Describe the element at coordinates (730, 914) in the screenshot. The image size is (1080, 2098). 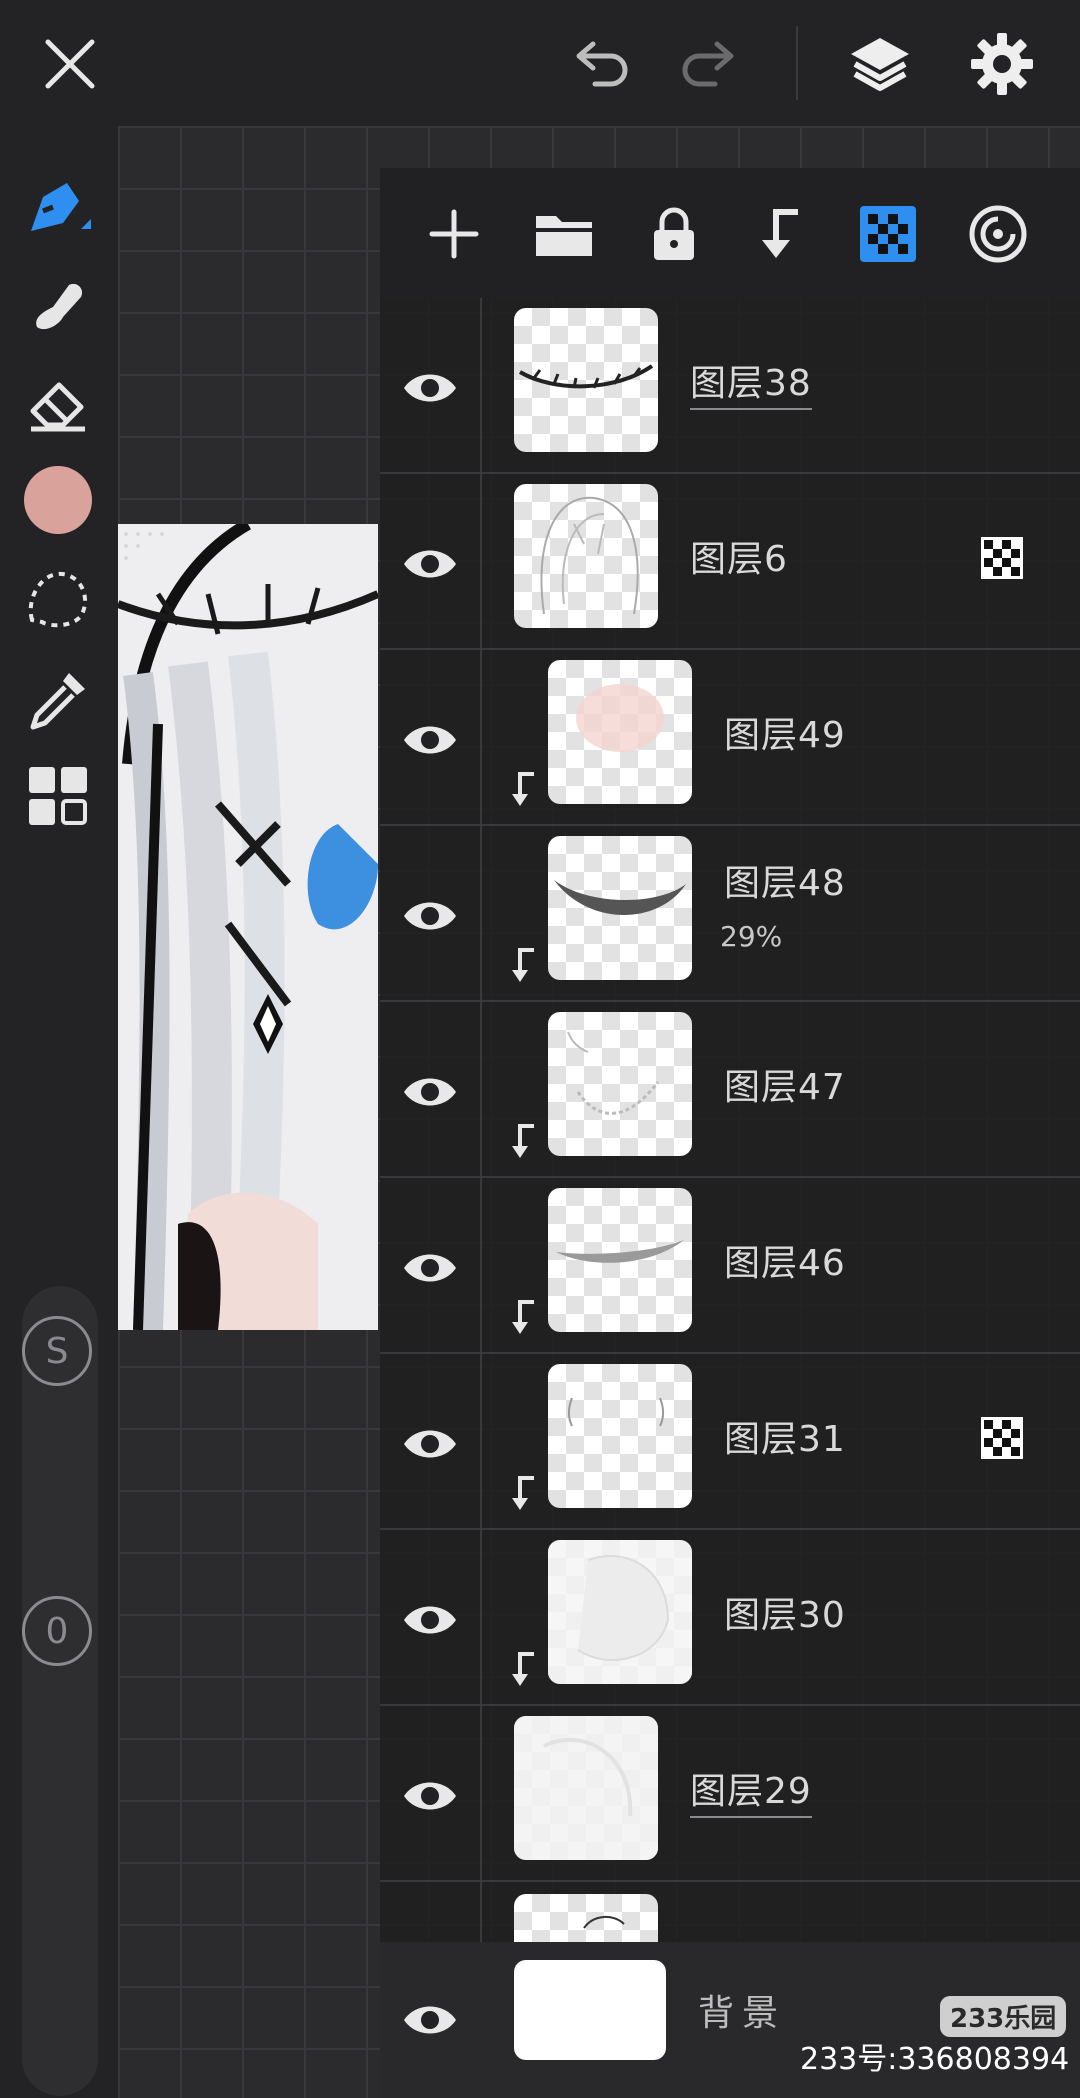
I see `layer-row: 图层48 29%` at that location.